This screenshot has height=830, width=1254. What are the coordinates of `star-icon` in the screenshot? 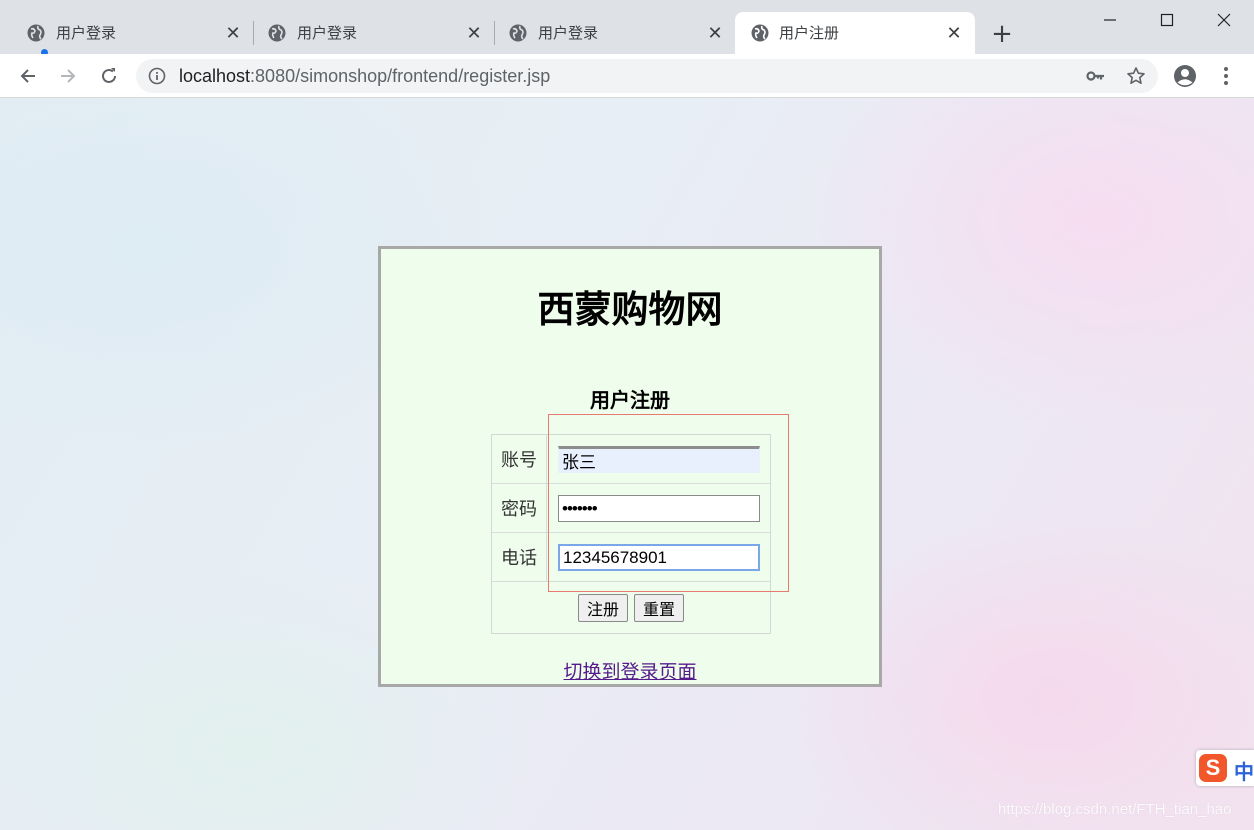 It's located at (1136, 76).